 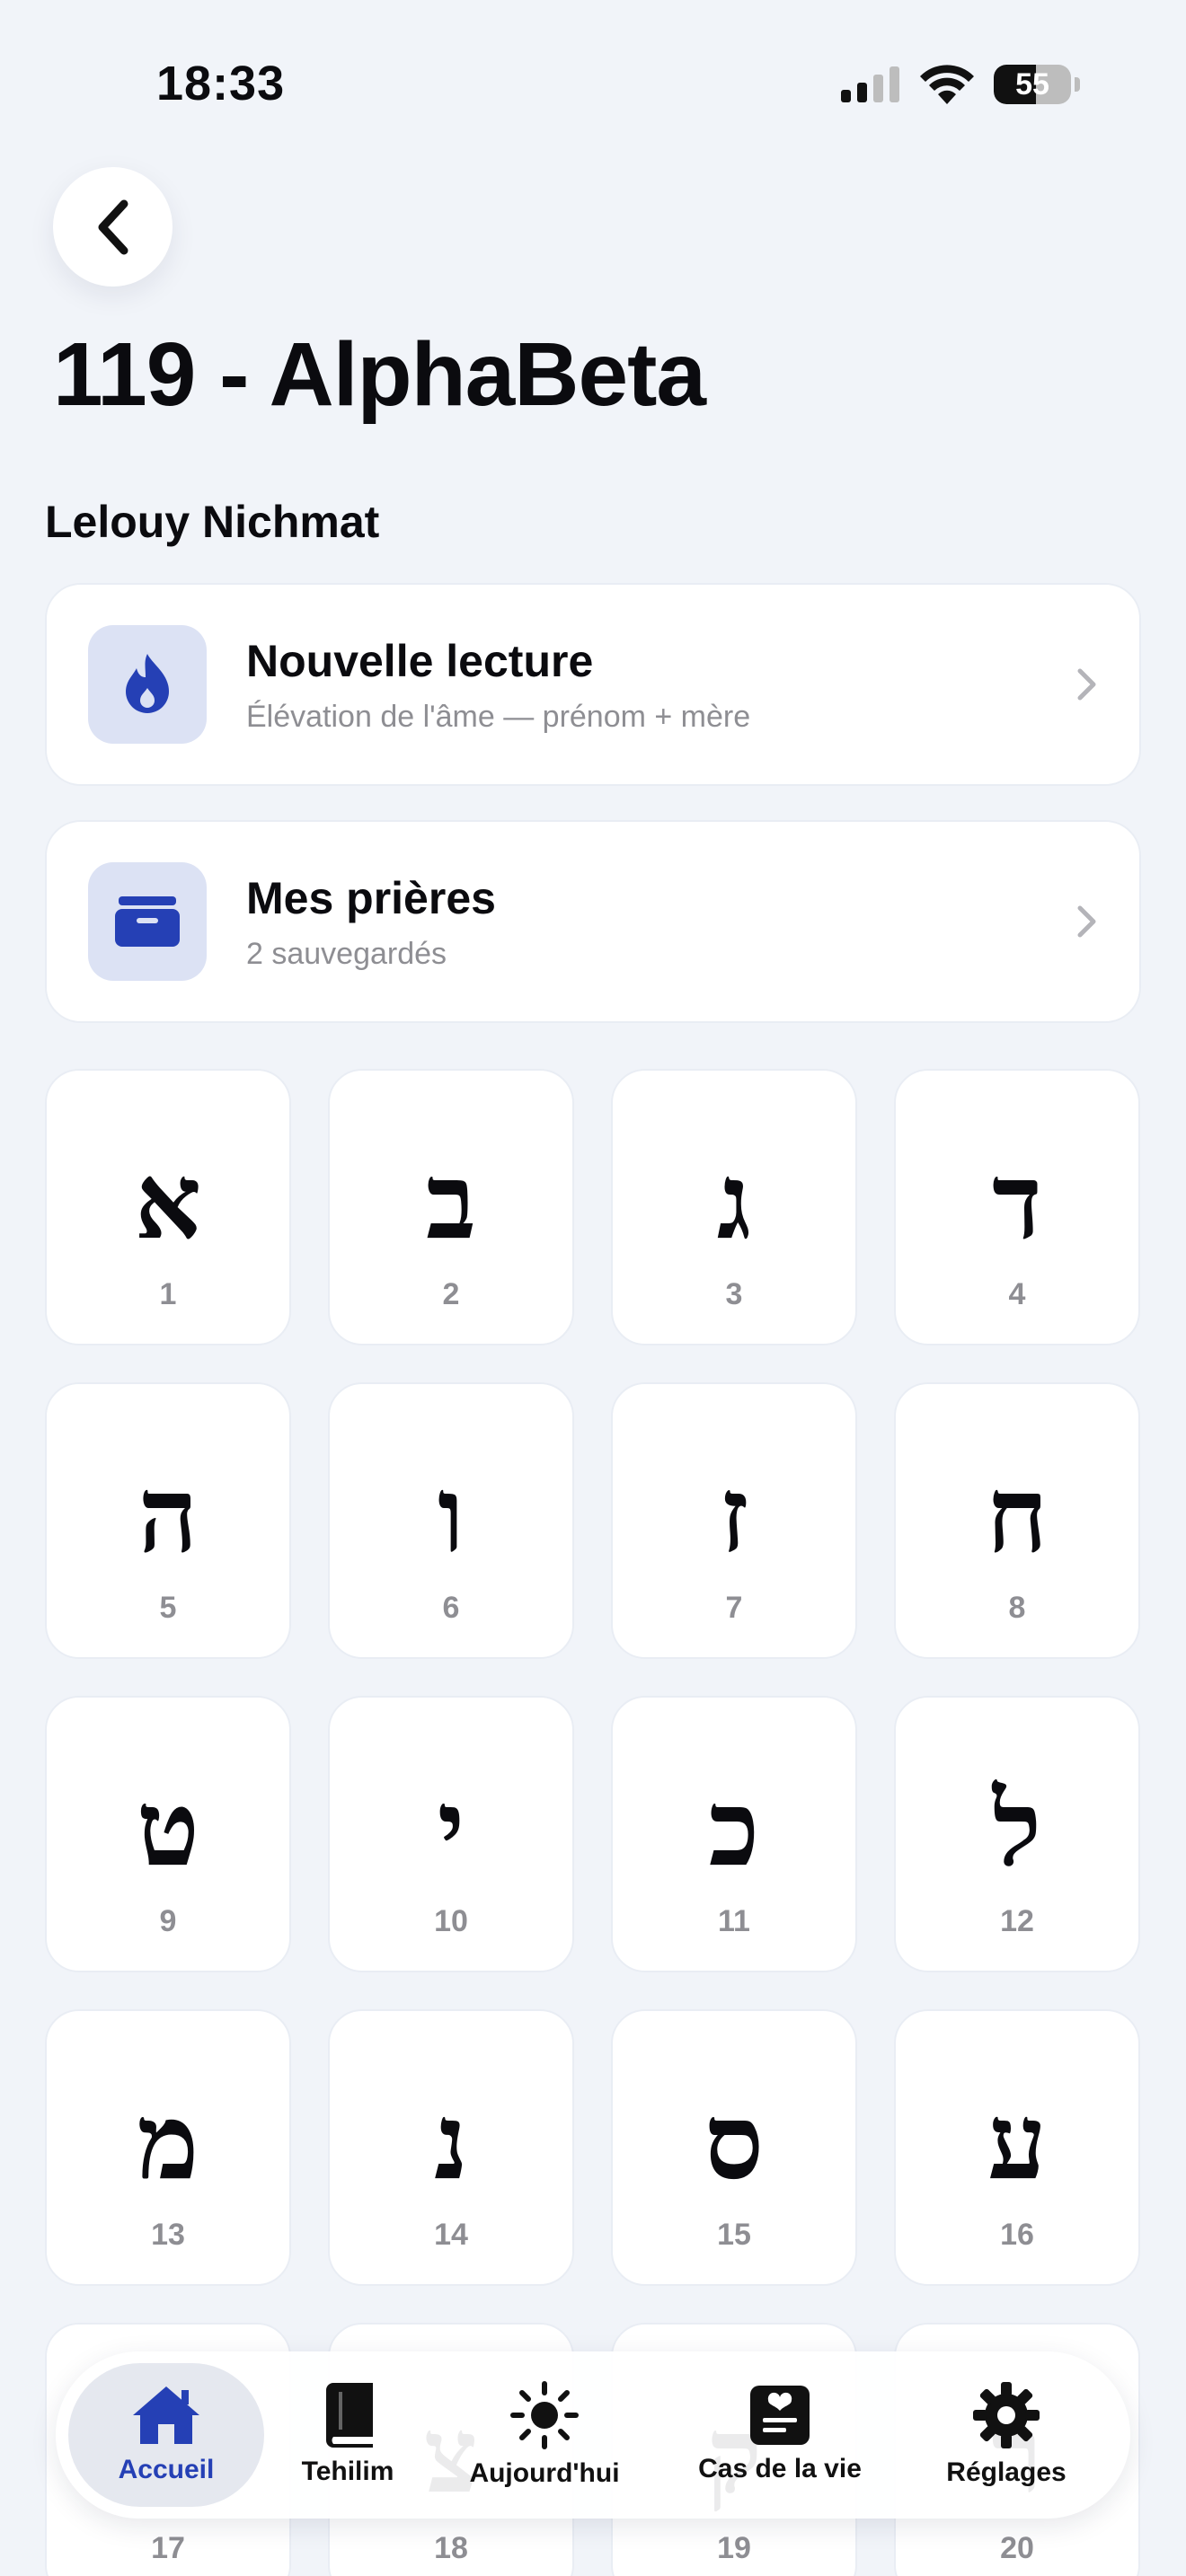 I want to click on letter-tile: ד4, so click(x=1017, y=1207).